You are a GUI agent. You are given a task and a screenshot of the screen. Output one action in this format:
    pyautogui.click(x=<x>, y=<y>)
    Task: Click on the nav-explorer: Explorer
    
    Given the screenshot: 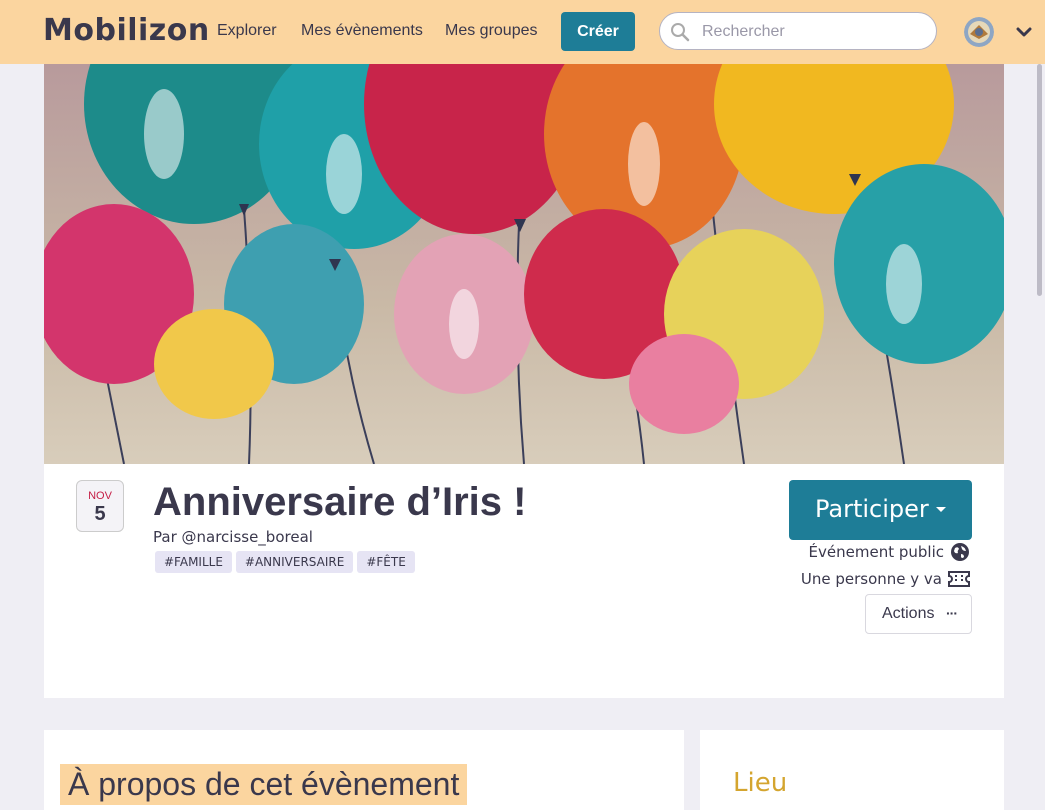 What is the action you would take?
    pyautogui.click(x=247, y=31)
    